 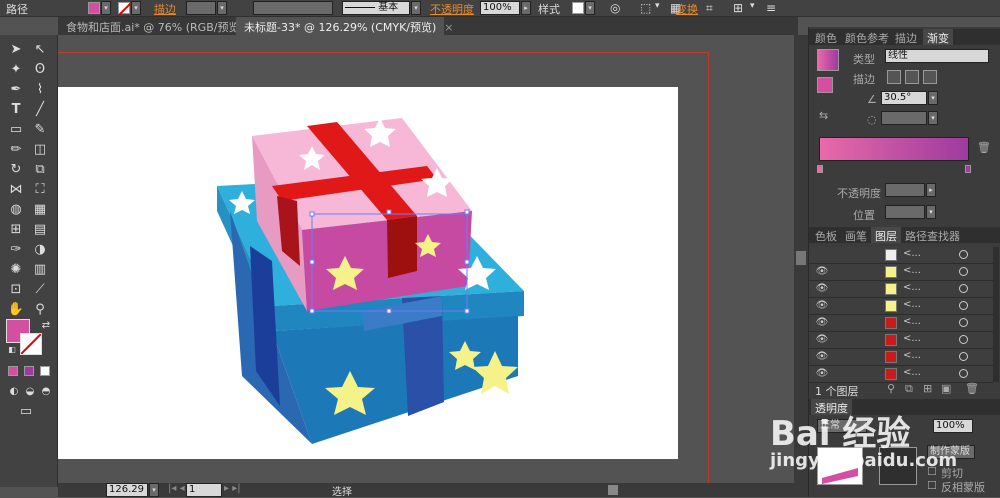 What do you see at coordinates (738, 8) in the screenshot?
I see `arrange-icon: ⊞` at bounding box center [738, 8].